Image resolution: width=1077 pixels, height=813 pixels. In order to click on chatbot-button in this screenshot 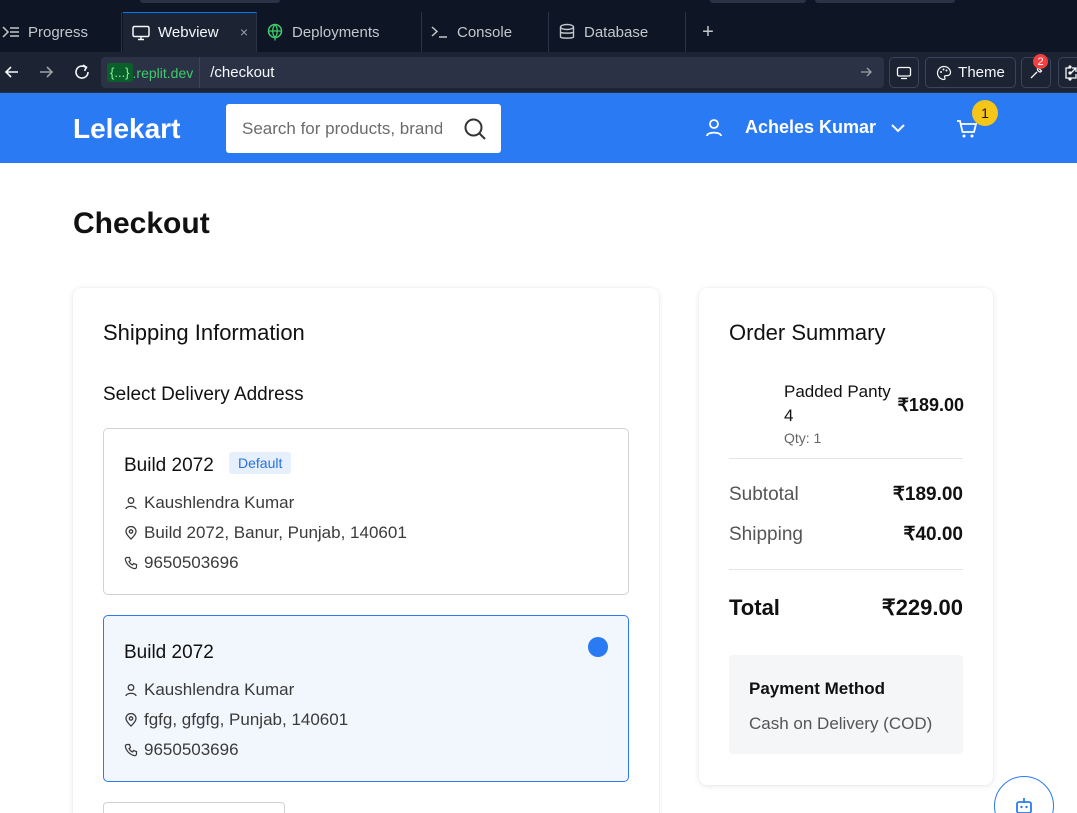, I will do `click(1024, 794)`.